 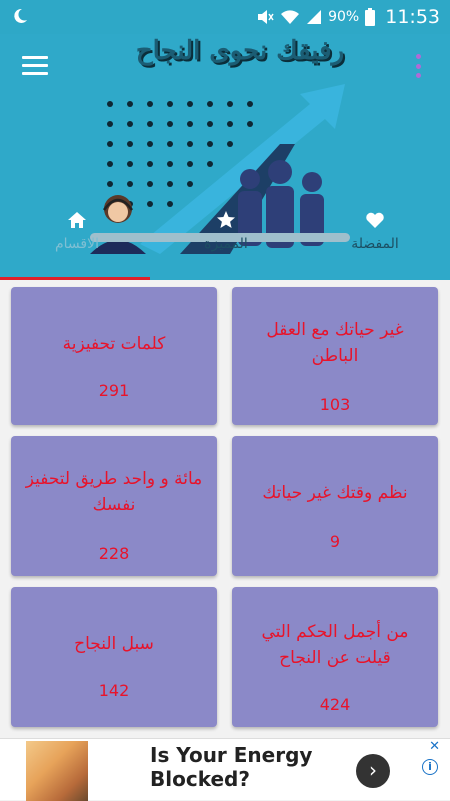 I want to click on tab-featured: المميزة, so click(x=226, y=231).